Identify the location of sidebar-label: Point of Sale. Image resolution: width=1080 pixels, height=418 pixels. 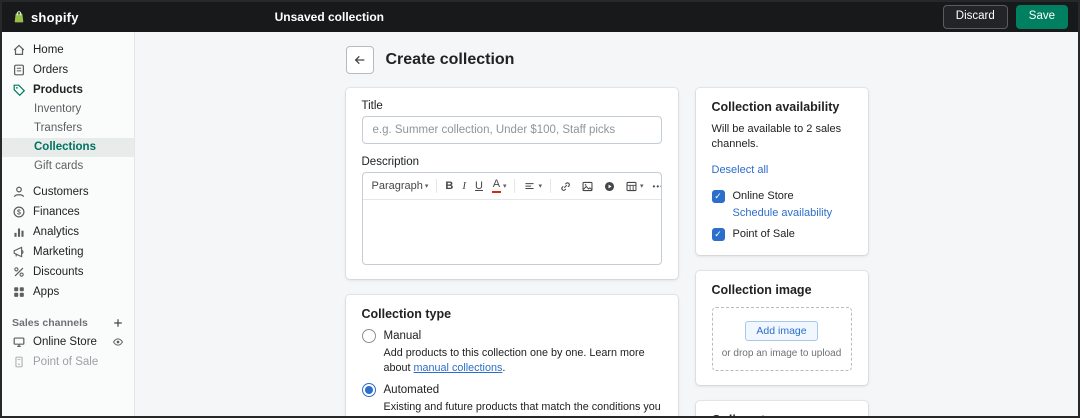
(66, 362).